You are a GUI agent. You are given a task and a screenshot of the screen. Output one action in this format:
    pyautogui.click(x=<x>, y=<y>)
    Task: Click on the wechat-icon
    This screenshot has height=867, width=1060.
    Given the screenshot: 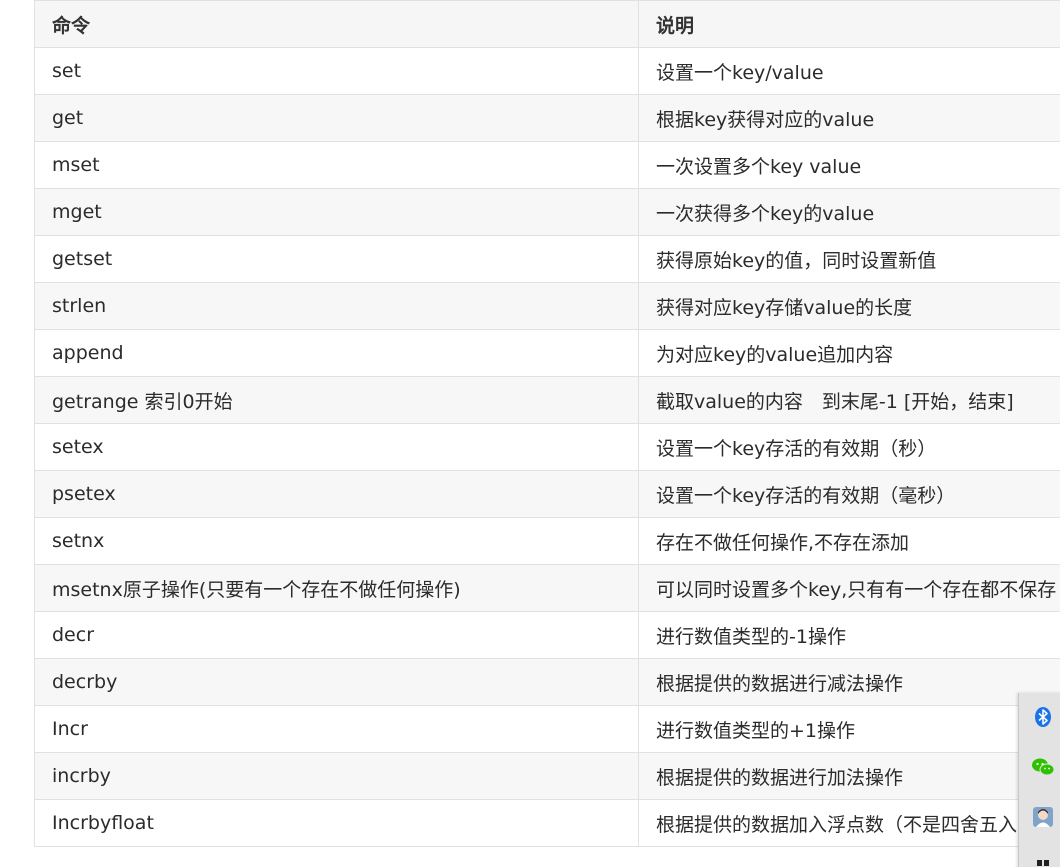 What is the action you would take?
    pyautogui.click(x=1043, y=767)
    